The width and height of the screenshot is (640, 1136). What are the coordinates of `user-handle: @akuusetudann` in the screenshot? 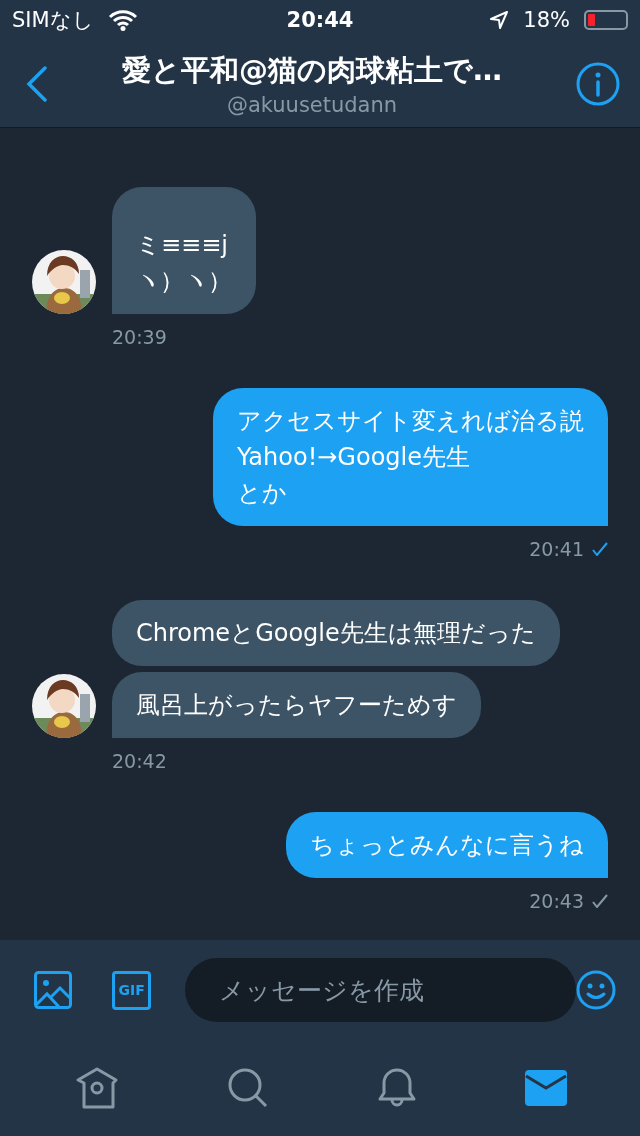 It's located at (312, 104).